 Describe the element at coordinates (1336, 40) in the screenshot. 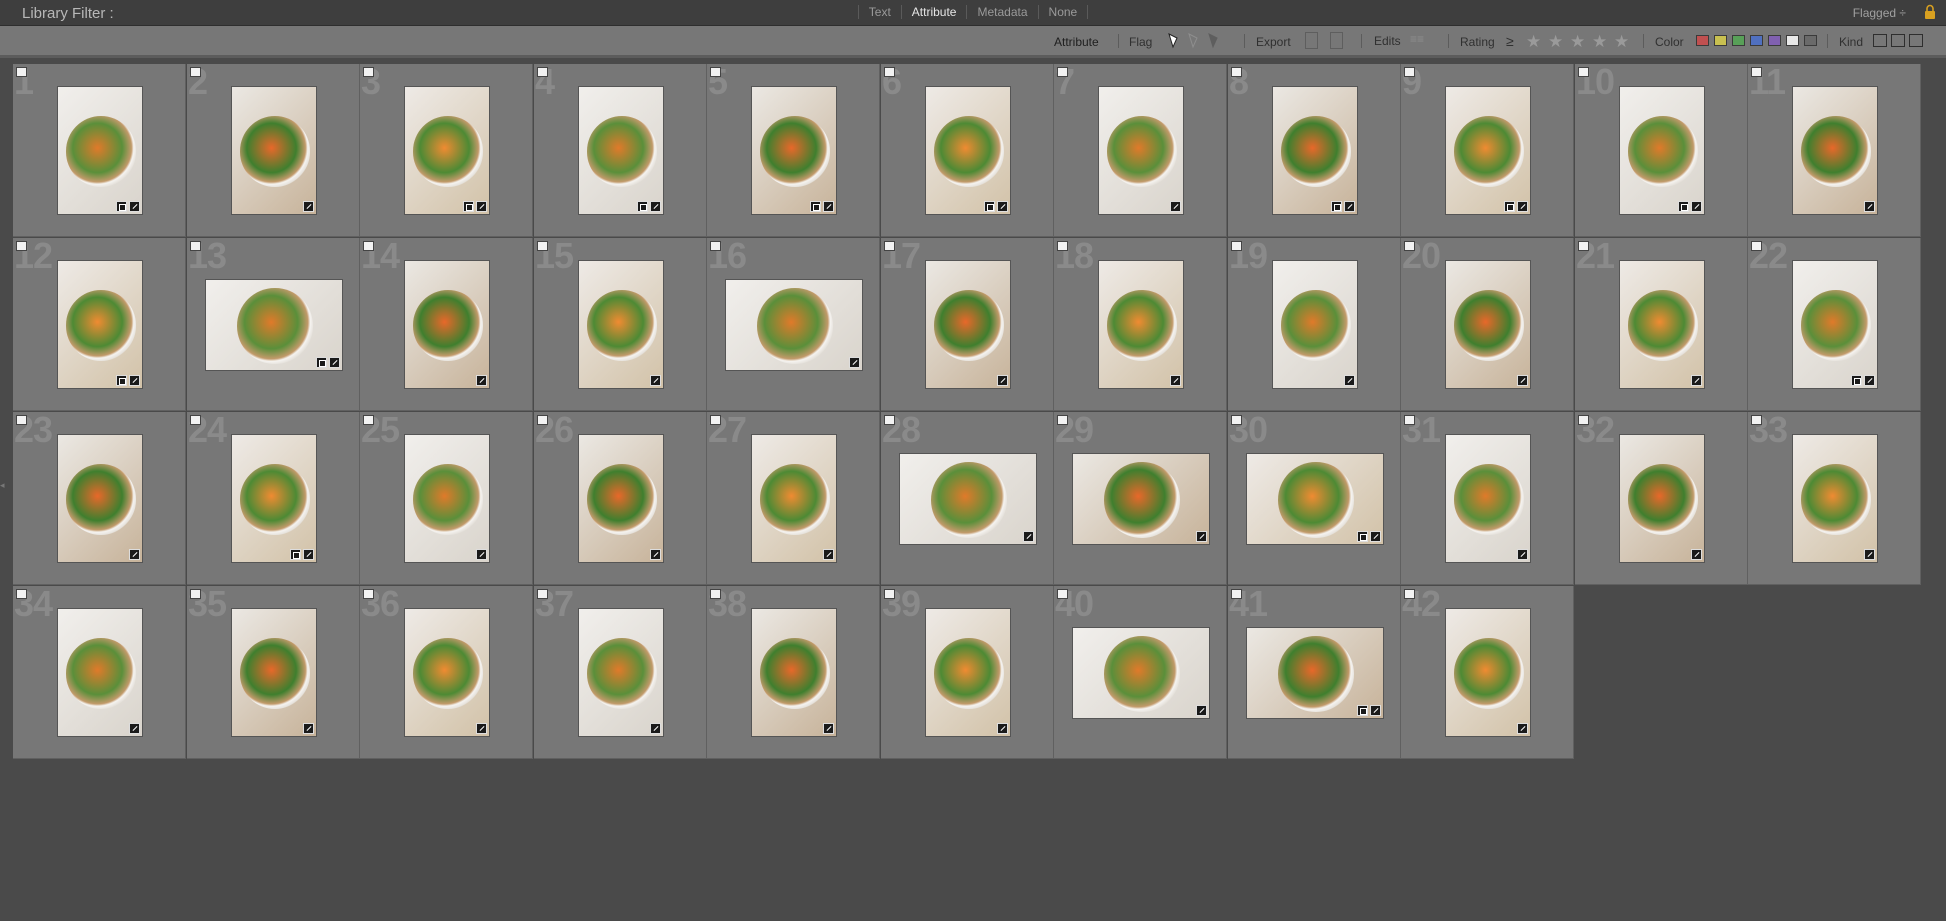

I see `not-exported-icon` at that location.